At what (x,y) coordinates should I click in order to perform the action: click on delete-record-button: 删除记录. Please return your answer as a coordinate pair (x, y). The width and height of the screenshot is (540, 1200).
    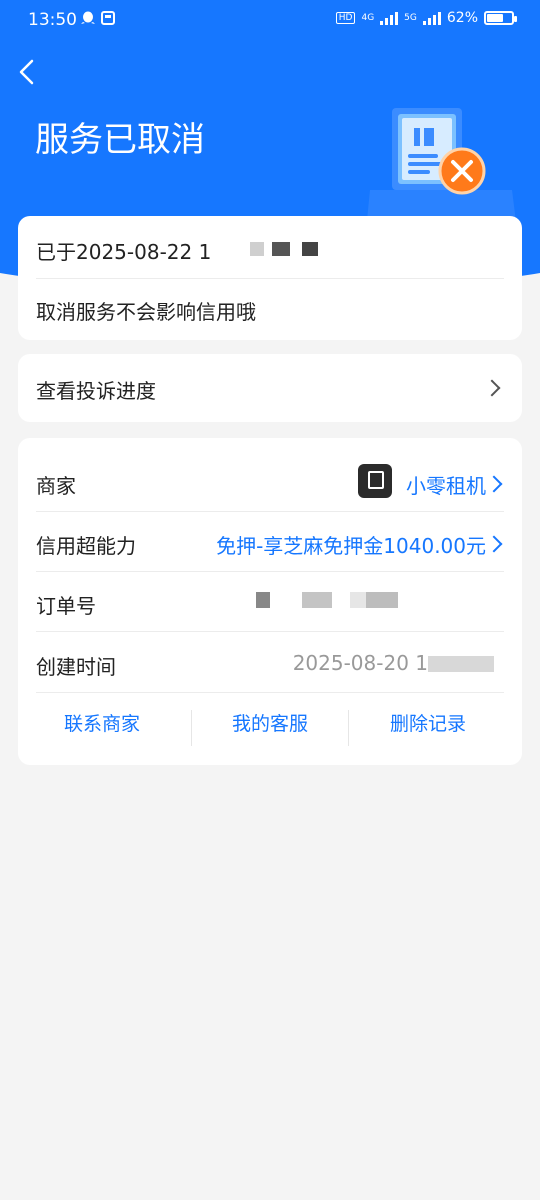
    Looking at the image, I should click on (428, 724).